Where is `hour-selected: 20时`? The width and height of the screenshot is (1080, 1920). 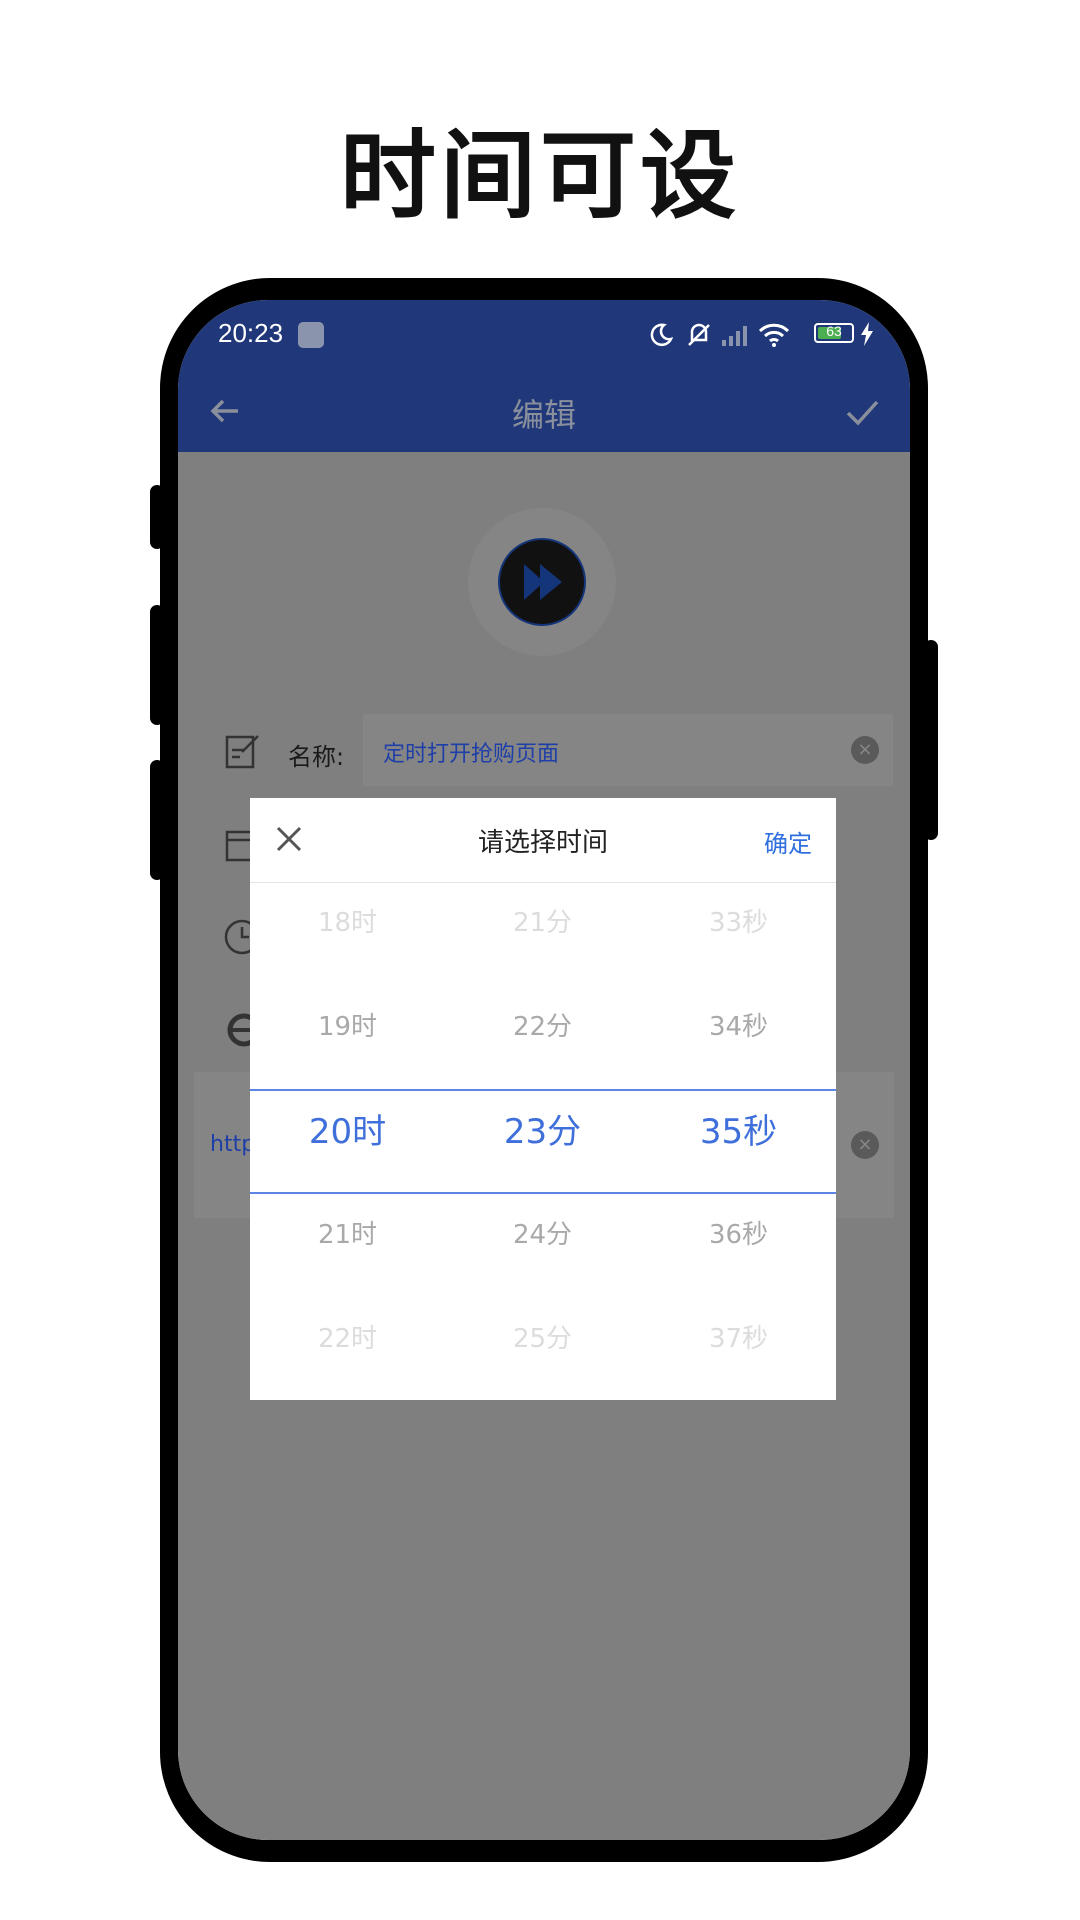 hour-selected: 20时 is located at coordinates (347, 1128).